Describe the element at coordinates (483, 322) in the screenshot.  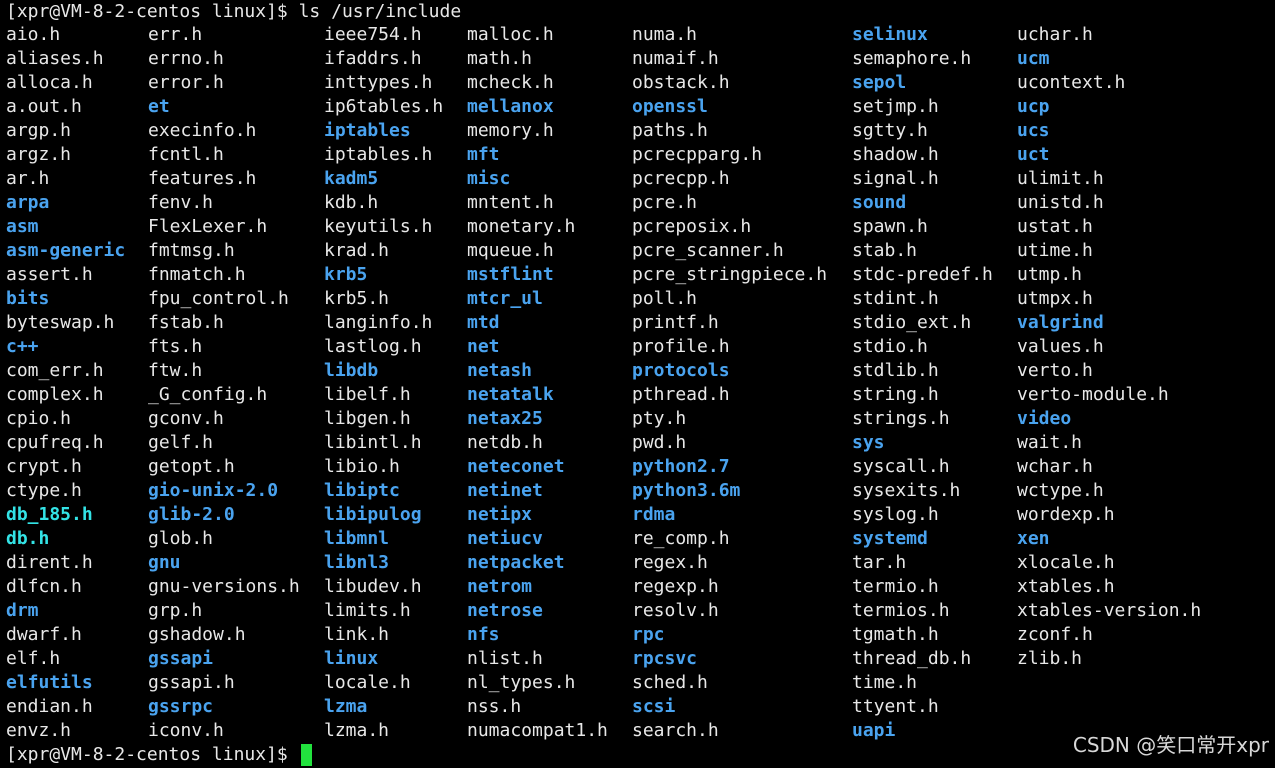
I see `directory-entry: mtd` at that location.